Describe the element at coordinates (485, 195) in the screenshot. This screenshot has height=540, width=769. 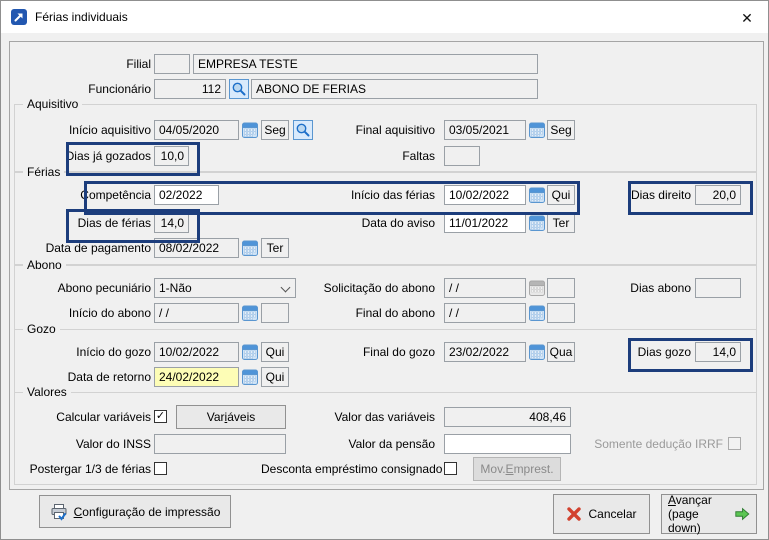
I see `inicio-ferias-field: 10/02/2022` at that location.